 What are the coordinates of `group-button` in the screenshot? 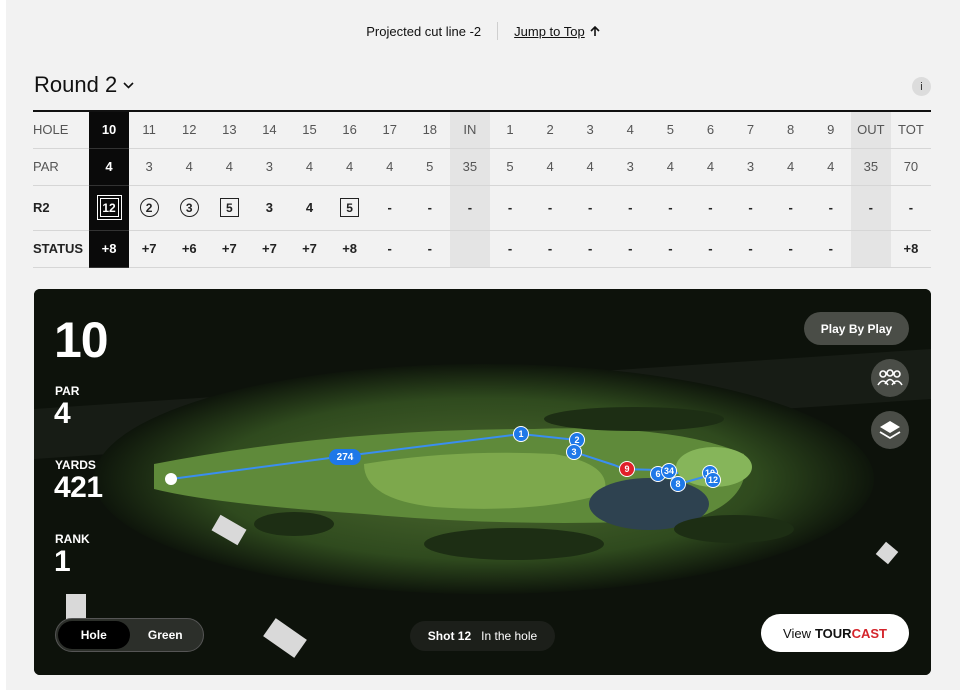 It's located at (890, 378).